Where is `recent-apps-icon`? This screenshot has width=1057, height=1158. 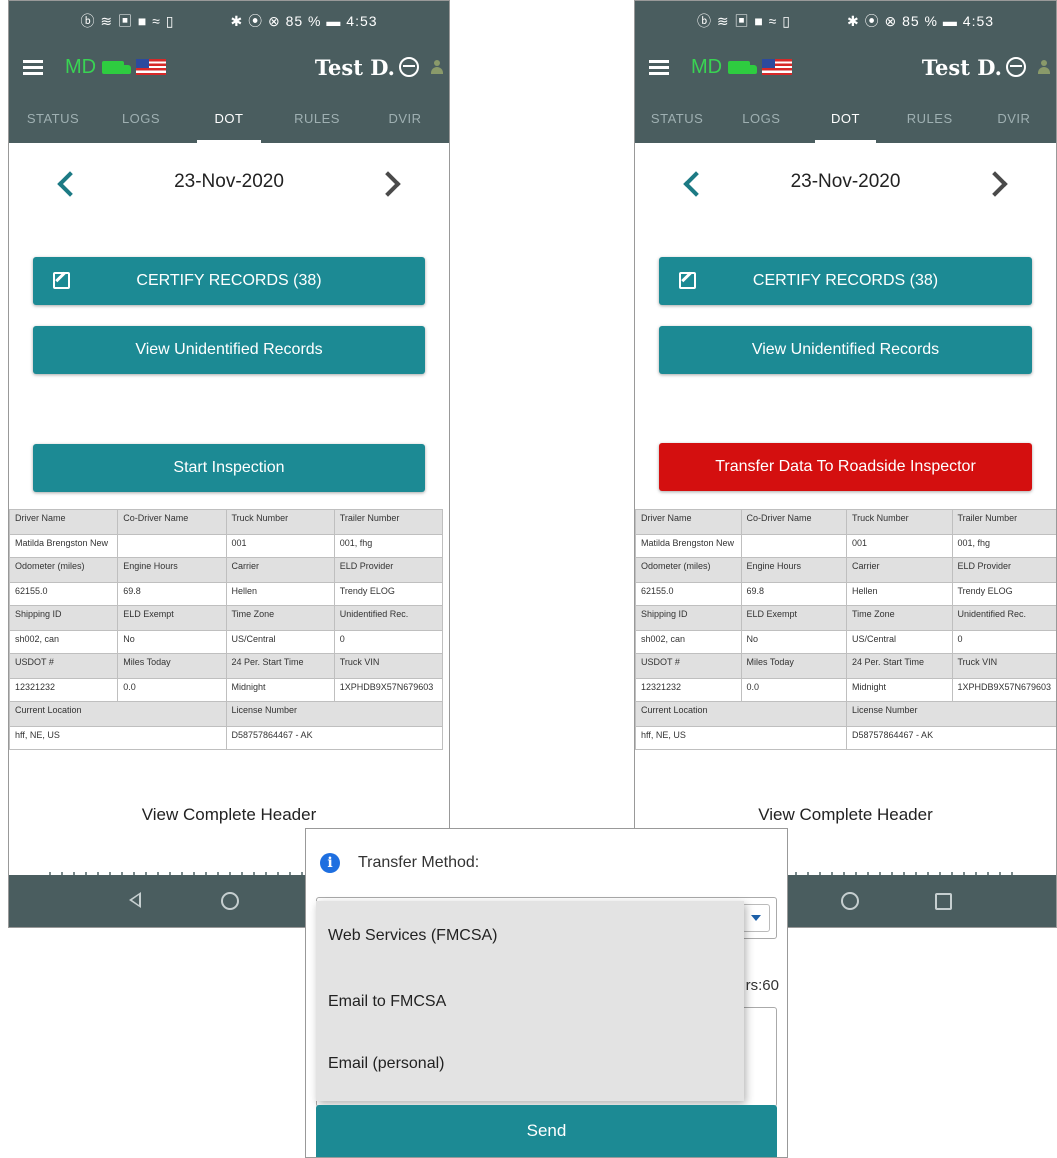 recent-apps-icon is located at coordinates (943, 901).